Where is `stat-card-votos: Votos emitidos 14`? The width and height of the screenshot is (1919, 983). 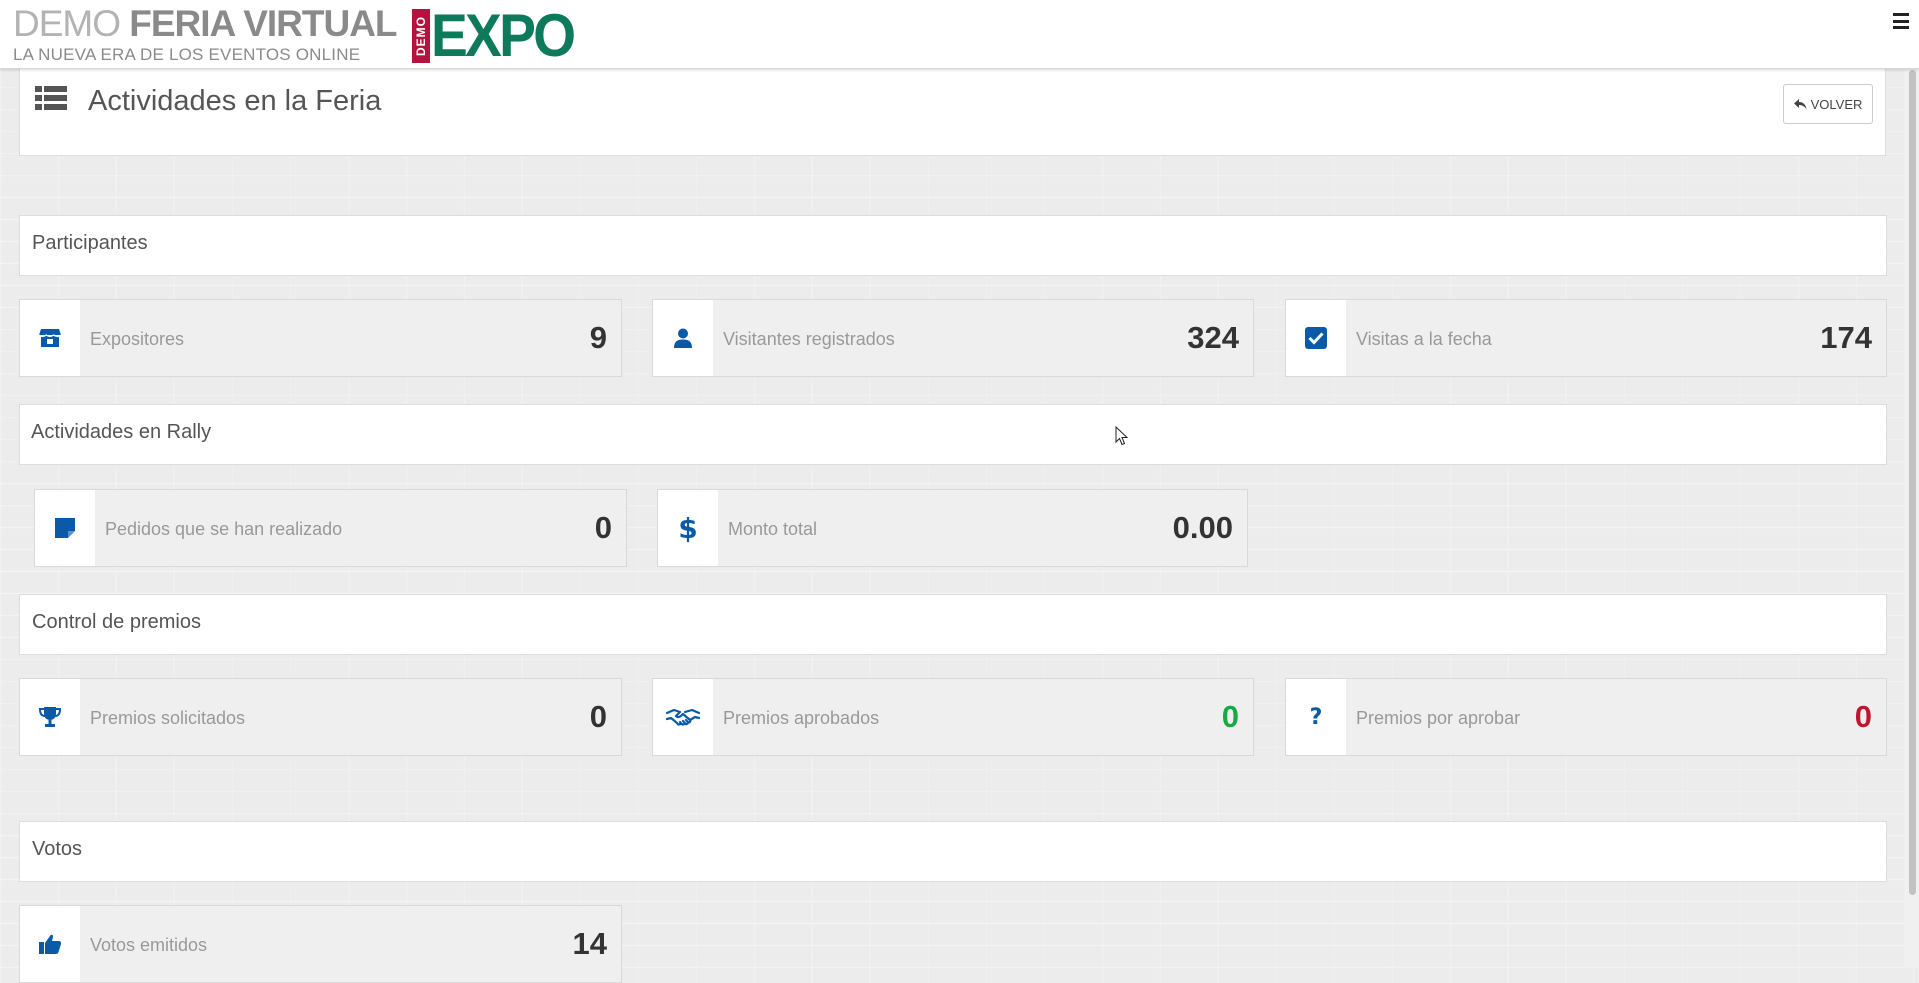 stat-card-votos: Votos emitidos 14 is located at coordinates (320, 944).